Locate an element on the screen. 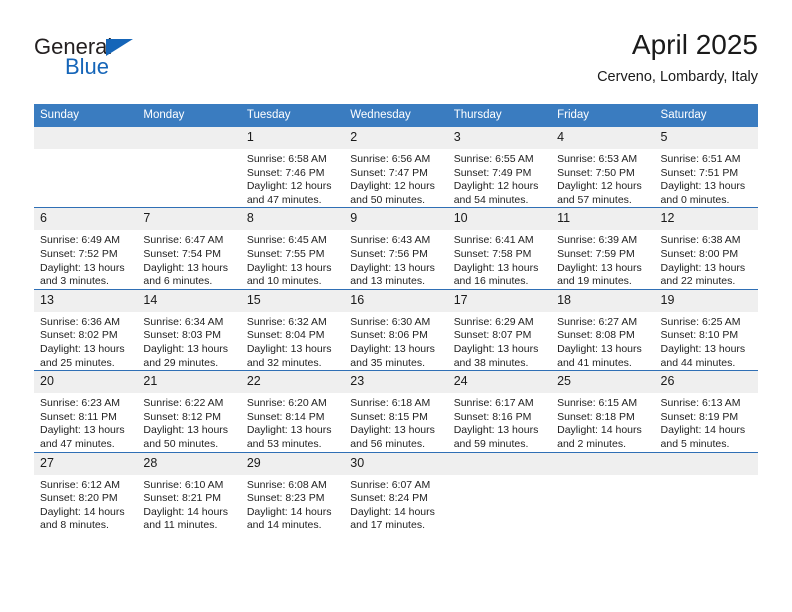 The image size is (792, 612). daylight-text-line2: and 38 minutes. is located at coordinates (491, 362).